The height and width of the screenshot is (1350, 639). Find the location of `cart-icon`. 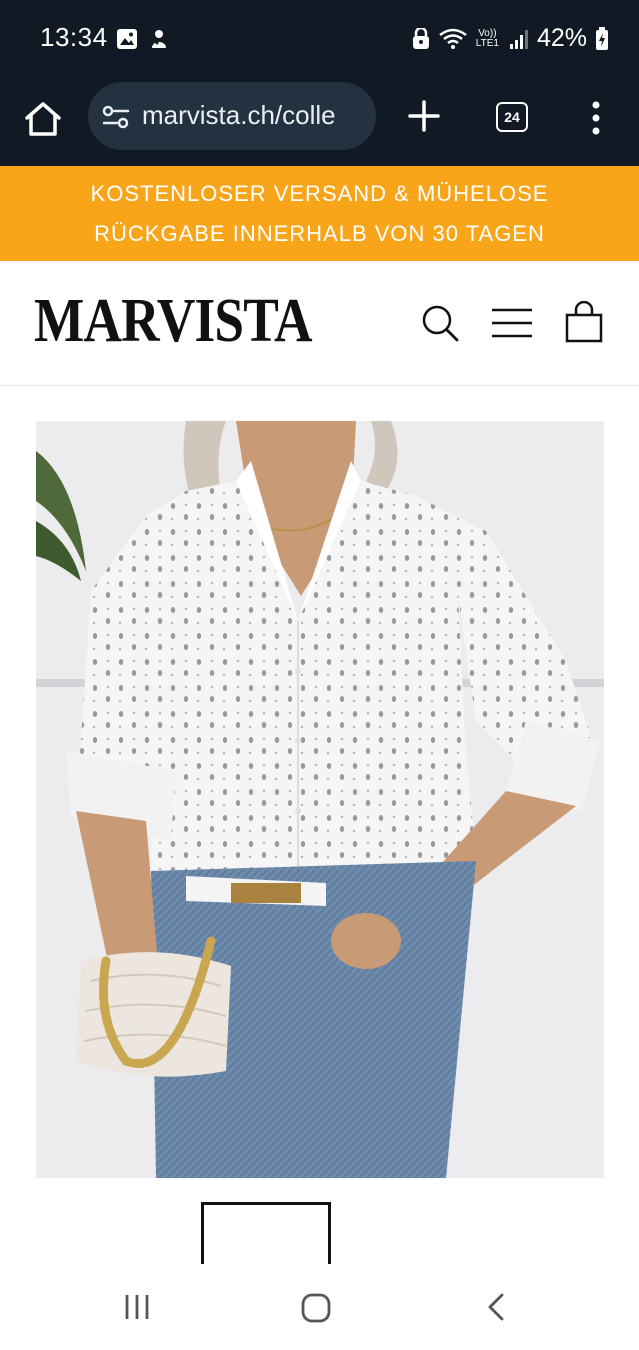

cart-icon is located at coordinates (584, 322).